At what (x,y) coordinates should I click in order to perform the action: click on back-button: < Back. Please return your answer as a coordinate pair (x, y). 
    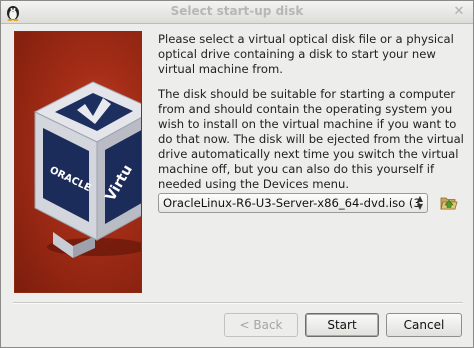
    Looking at the image, I should click on (261, 325).